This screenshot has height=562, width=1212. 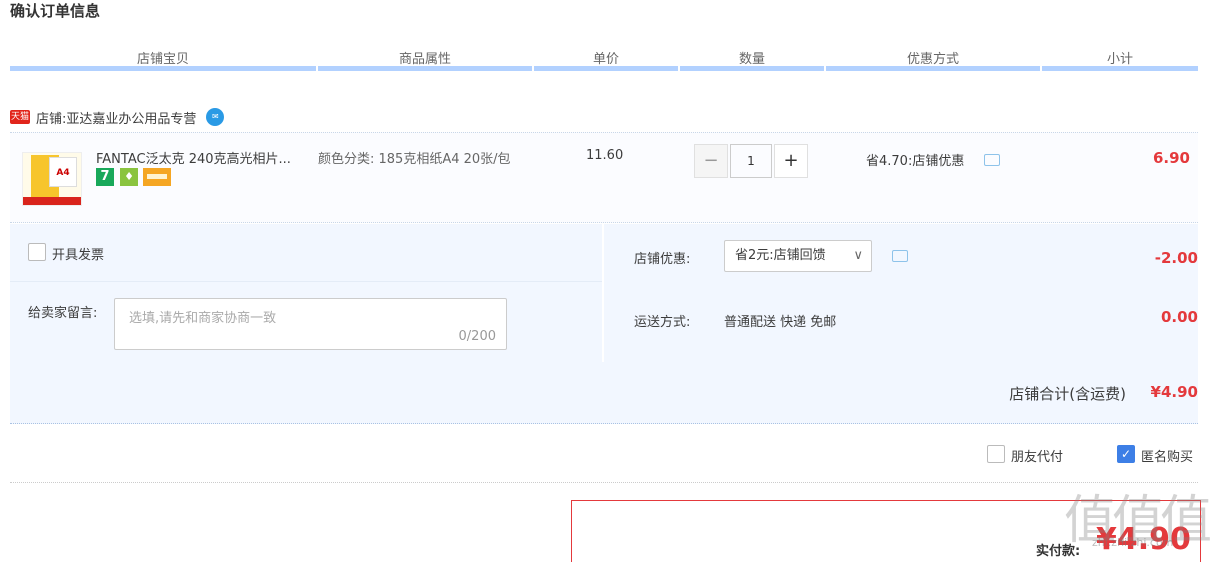 What do you see at coordinates (1133, 542) in the screenshot?
I see `watermark-url: zhi.zhi.zhi.com` at bounding box center [1133, 542].